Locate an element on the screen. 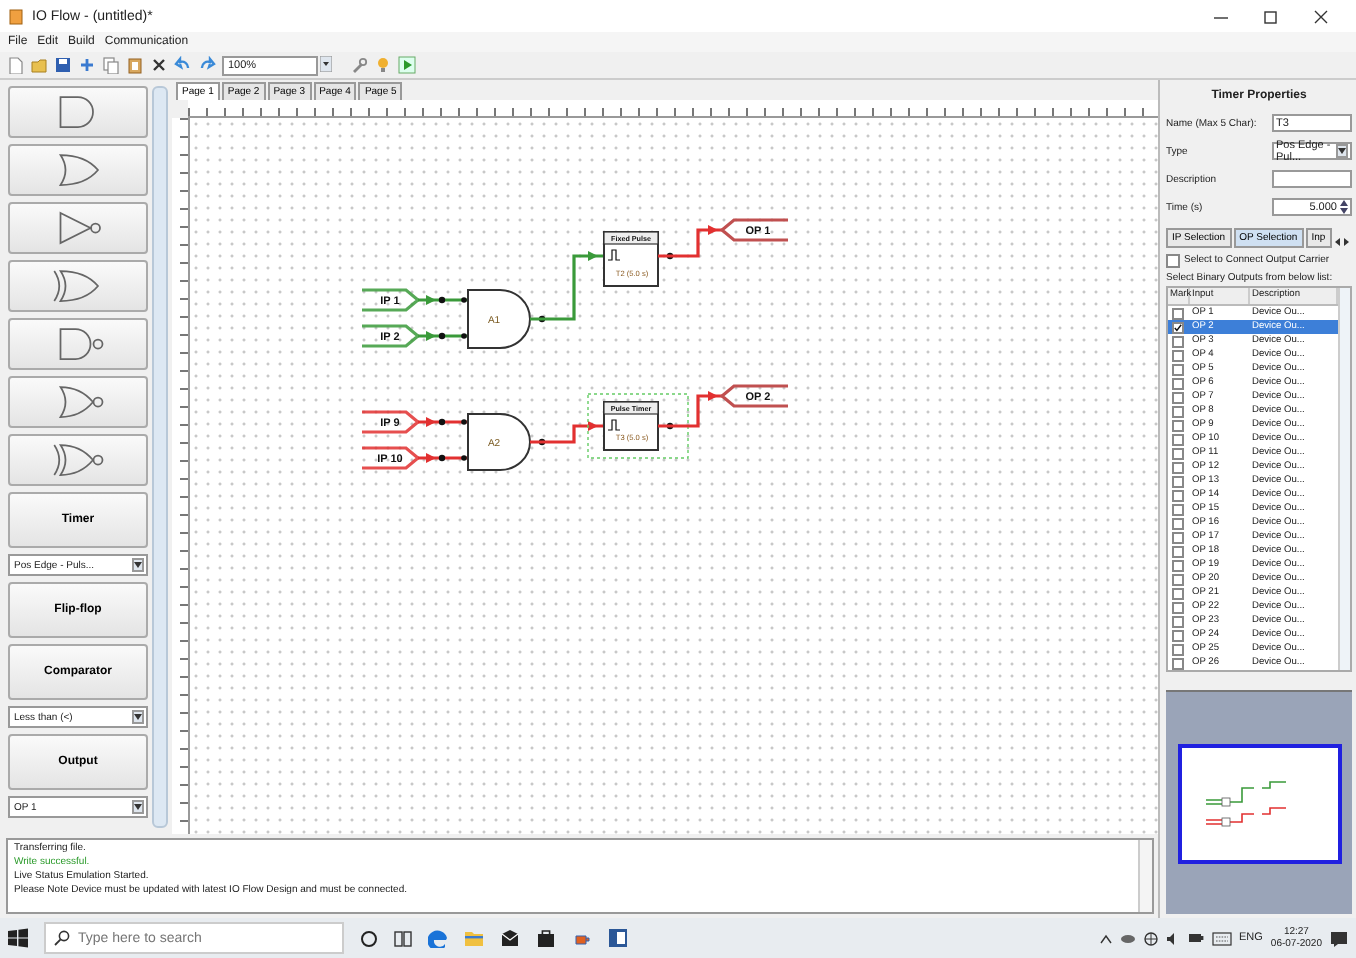 This screenshot has height=958, width=1356. cloud-icon is located at coordinates (1127, 938).